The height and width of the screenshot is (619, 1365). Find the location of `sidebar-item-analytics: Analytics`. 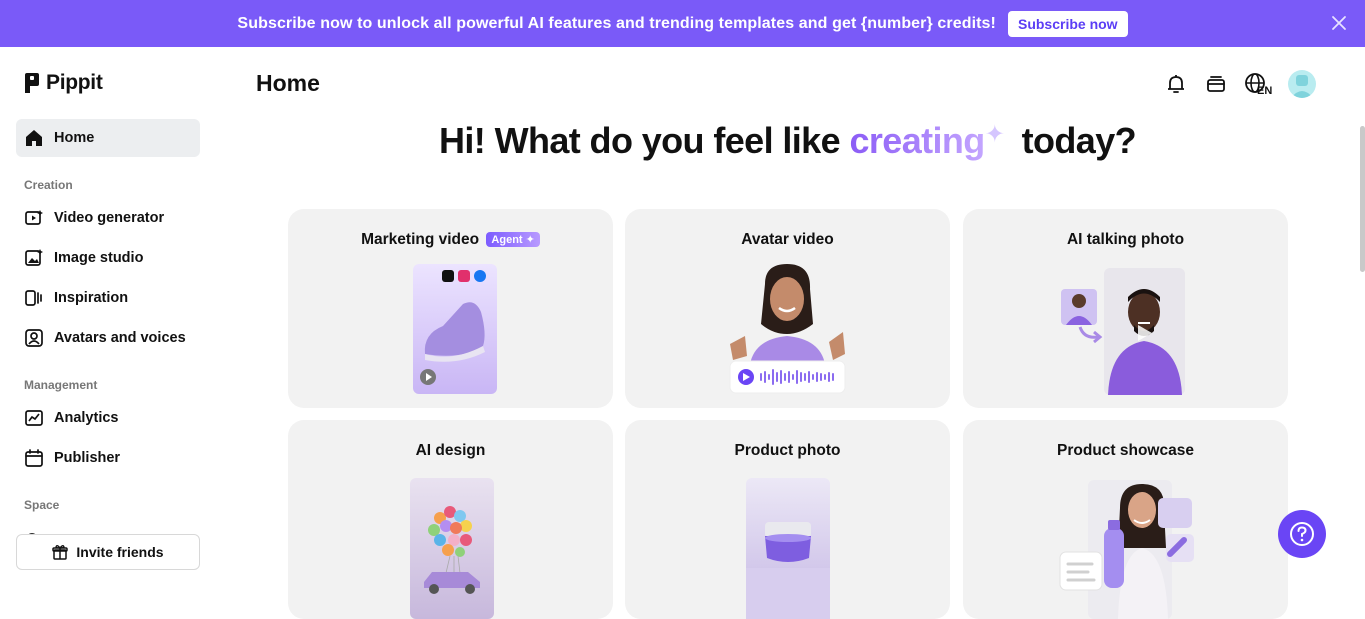

sidebar-item-analytics: Analytics is located at coordinates (108, 418).